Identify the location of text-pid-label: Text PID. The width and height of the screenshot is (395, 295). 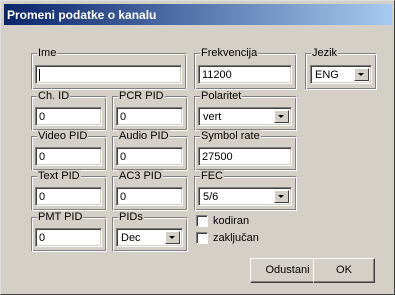
(59, 176).